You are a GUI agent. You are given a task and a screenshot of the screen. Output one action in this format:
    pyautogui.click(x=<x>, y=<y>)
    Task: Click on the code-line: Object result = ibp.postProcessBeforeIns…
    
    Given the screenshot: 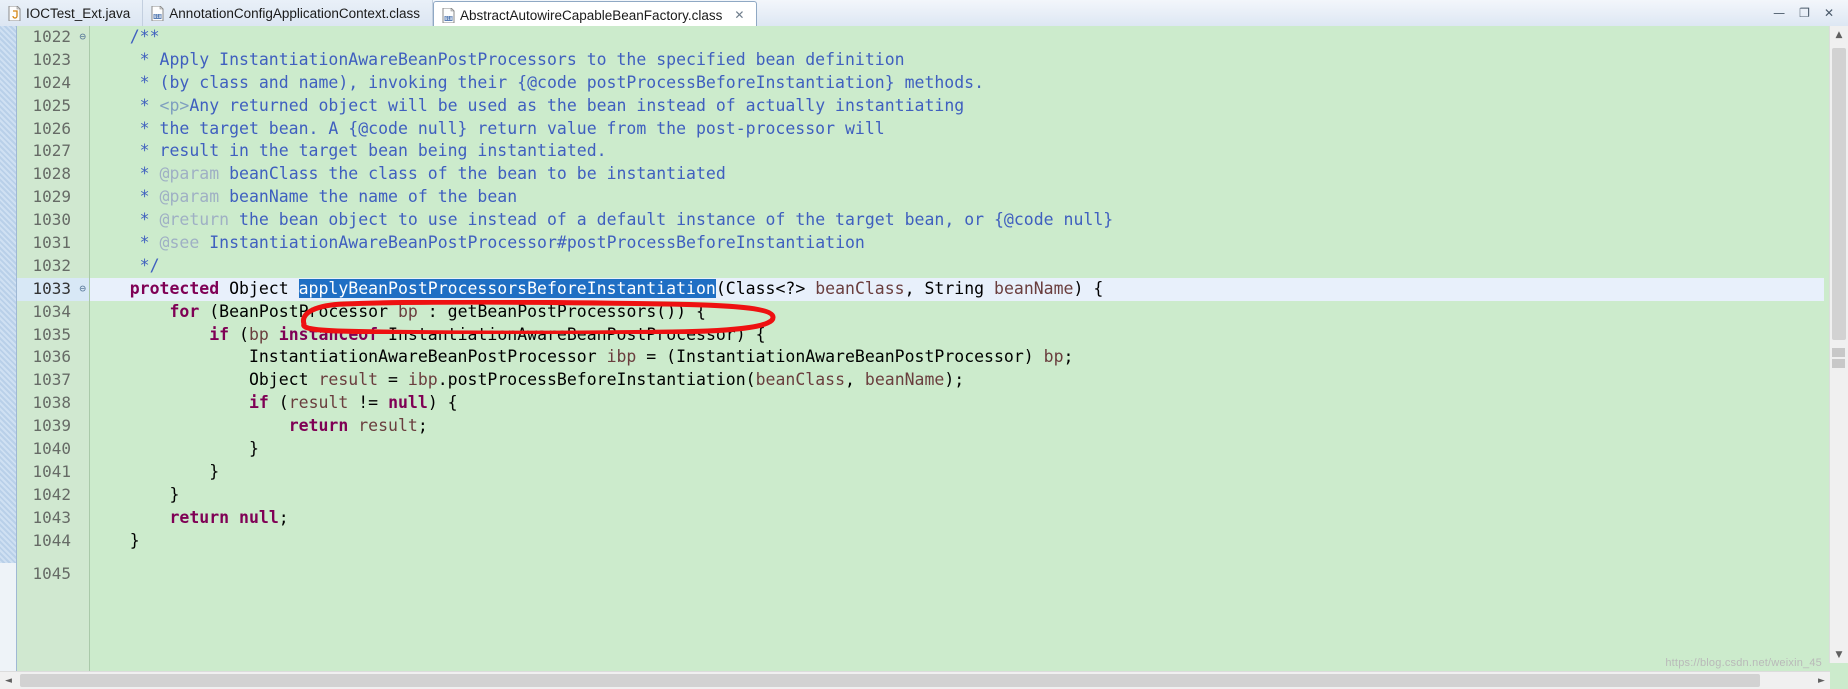 What is the action you would take?
    pyautogui.click(x=527, y=380)
    